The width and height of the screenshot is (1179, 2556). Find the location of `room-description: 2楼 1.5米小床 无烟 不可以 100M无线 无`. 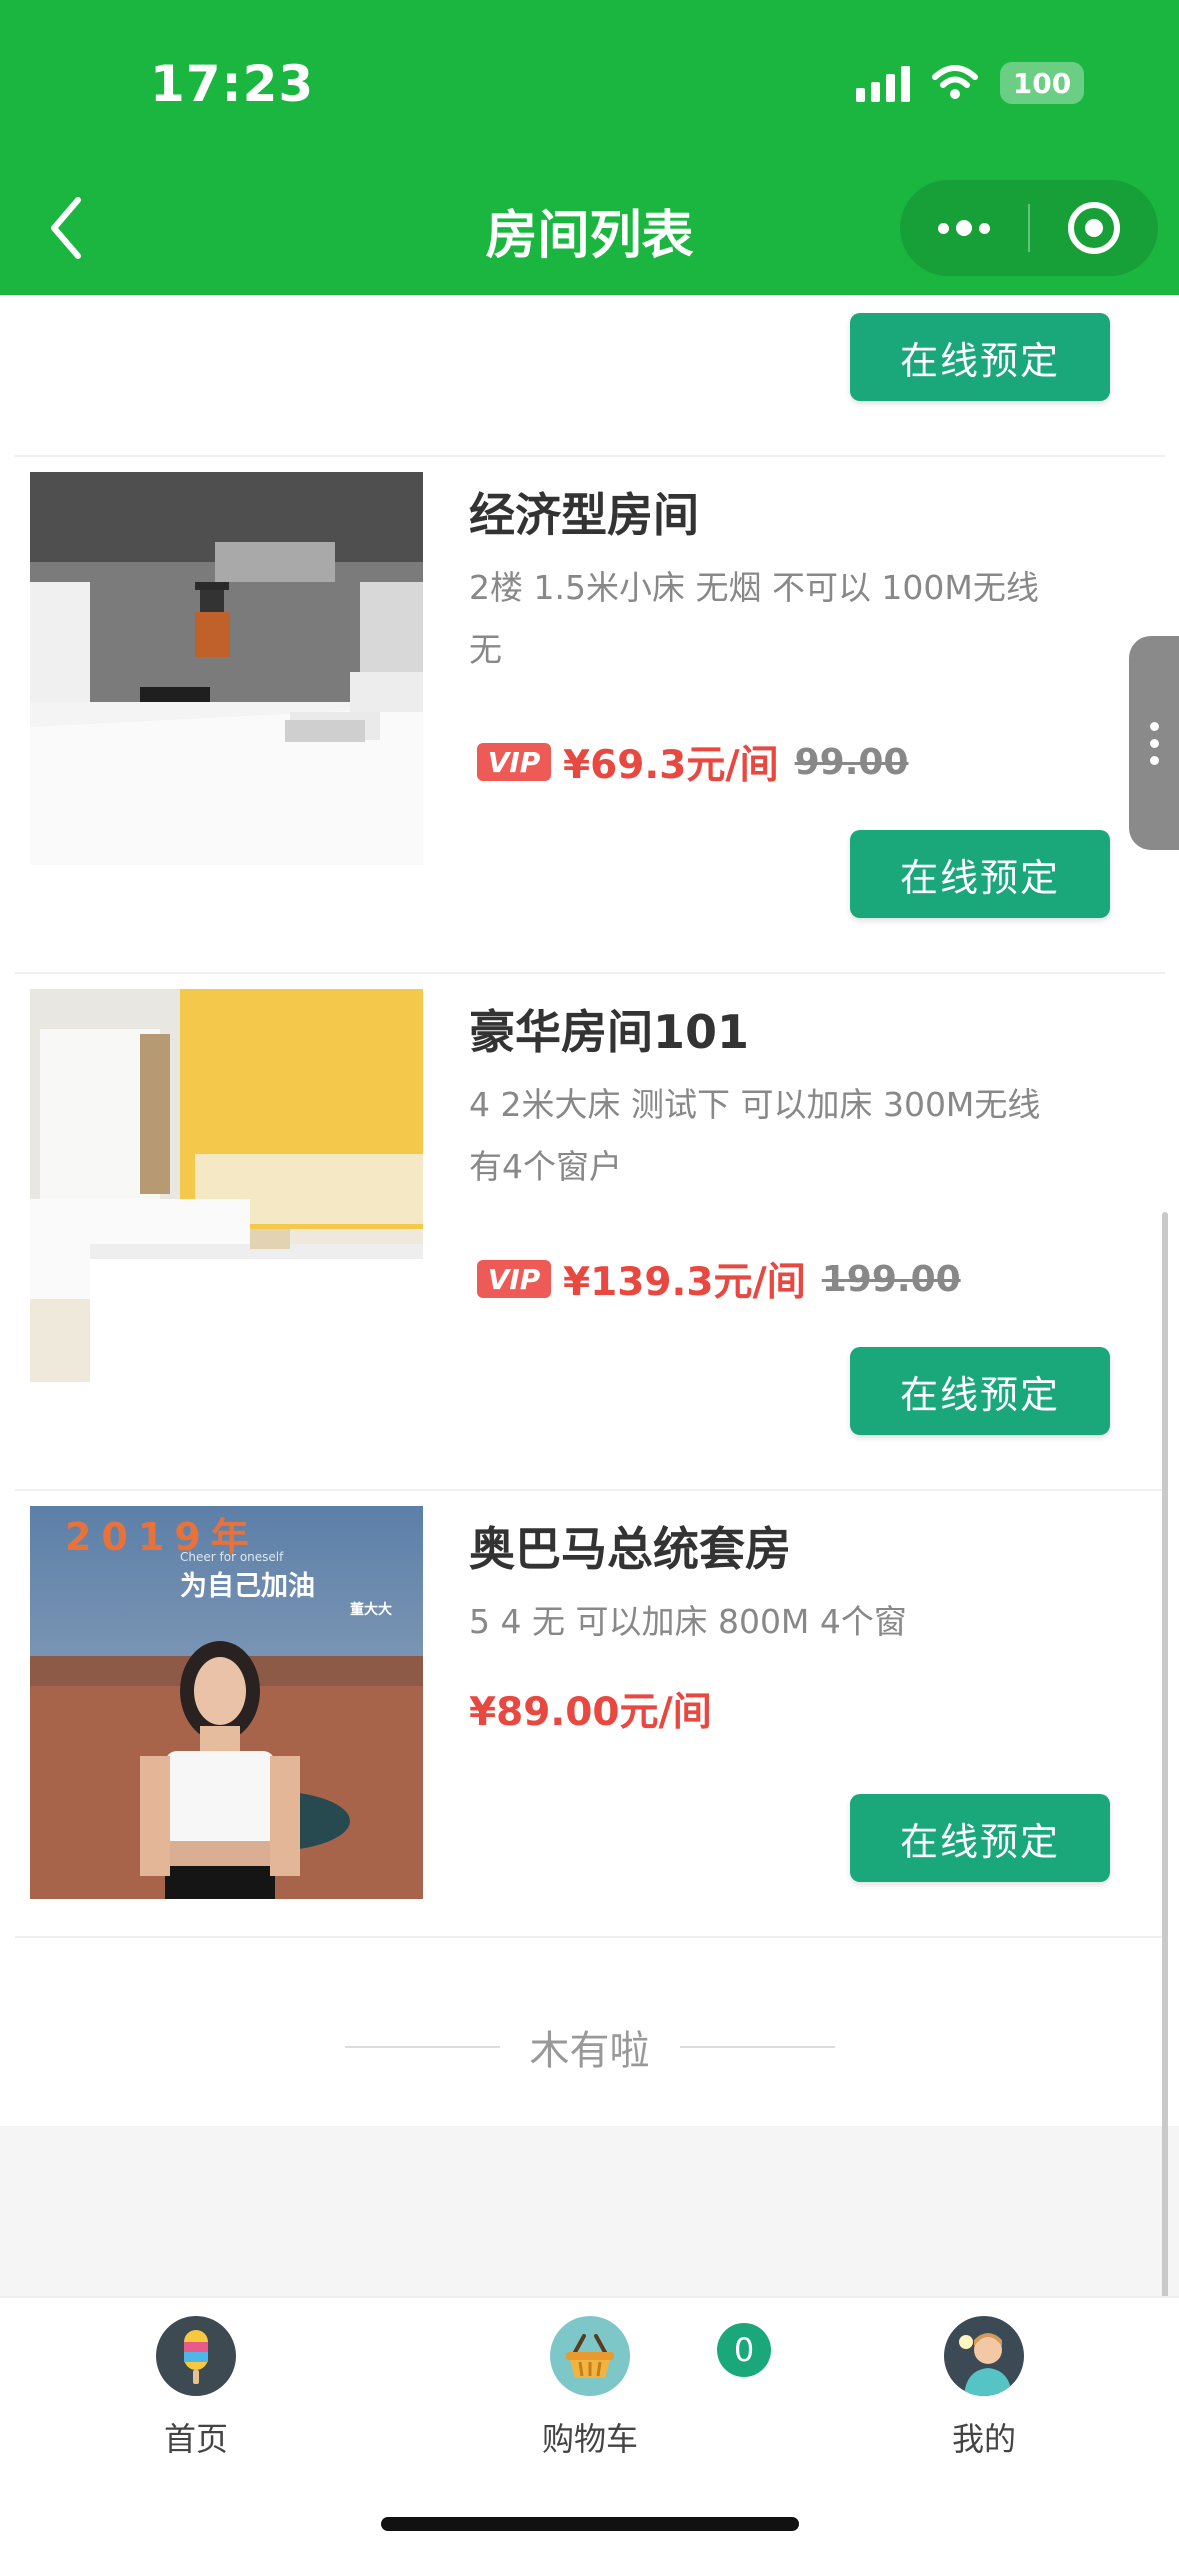

room-description: 2楼 1.5米小床 无烟 不可以 100M无线 无 is located at coordinates (754, 618).